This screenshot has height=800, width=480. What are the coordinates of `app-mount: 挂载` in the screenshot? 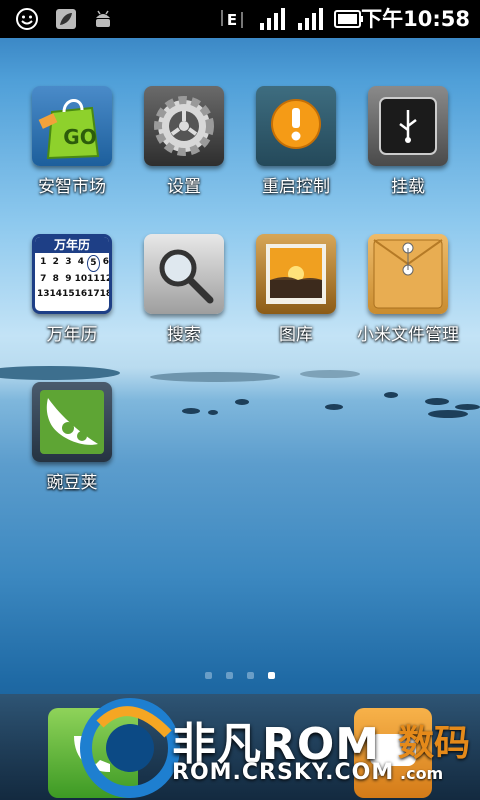 It's located at (408, 151).